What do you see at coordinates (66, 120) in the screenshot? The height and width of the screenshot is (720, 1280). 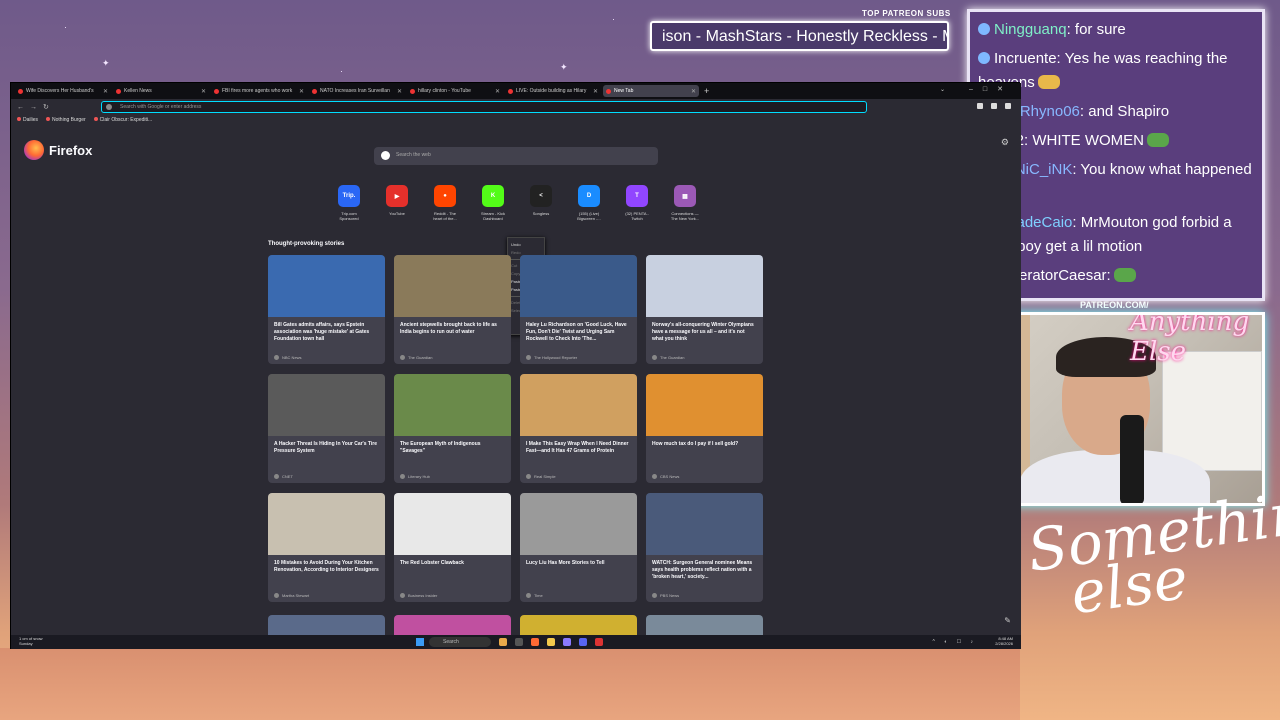 I see `bookmark-item: Nothing Burger` at bounding box center [66, 120].